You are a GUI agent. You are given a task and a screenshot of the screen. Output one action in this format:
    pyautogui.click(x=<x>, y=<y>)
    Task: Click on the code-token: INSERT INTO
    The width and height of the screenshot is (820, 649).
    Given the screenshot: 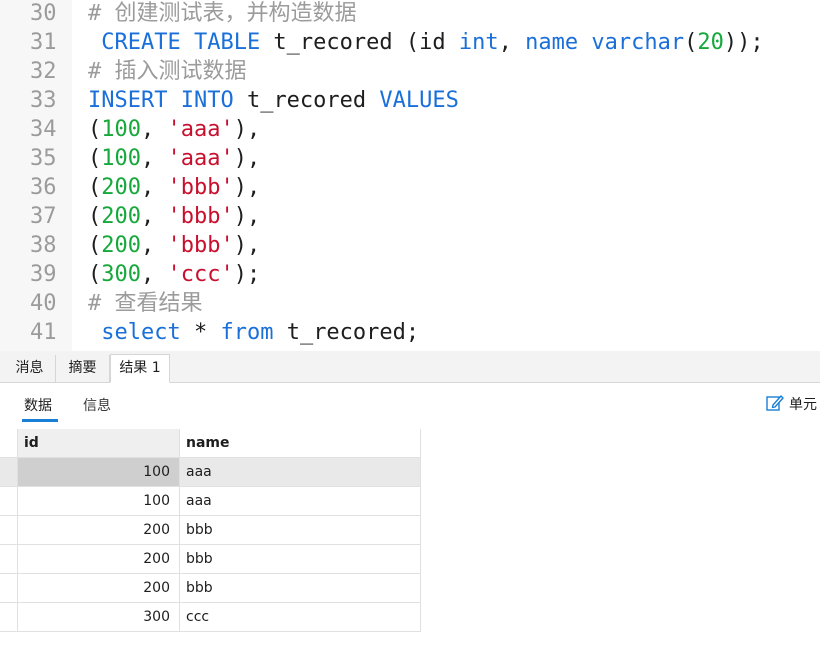 What is the action you would take?
    pyautogui.click(x=161, y=100)
    